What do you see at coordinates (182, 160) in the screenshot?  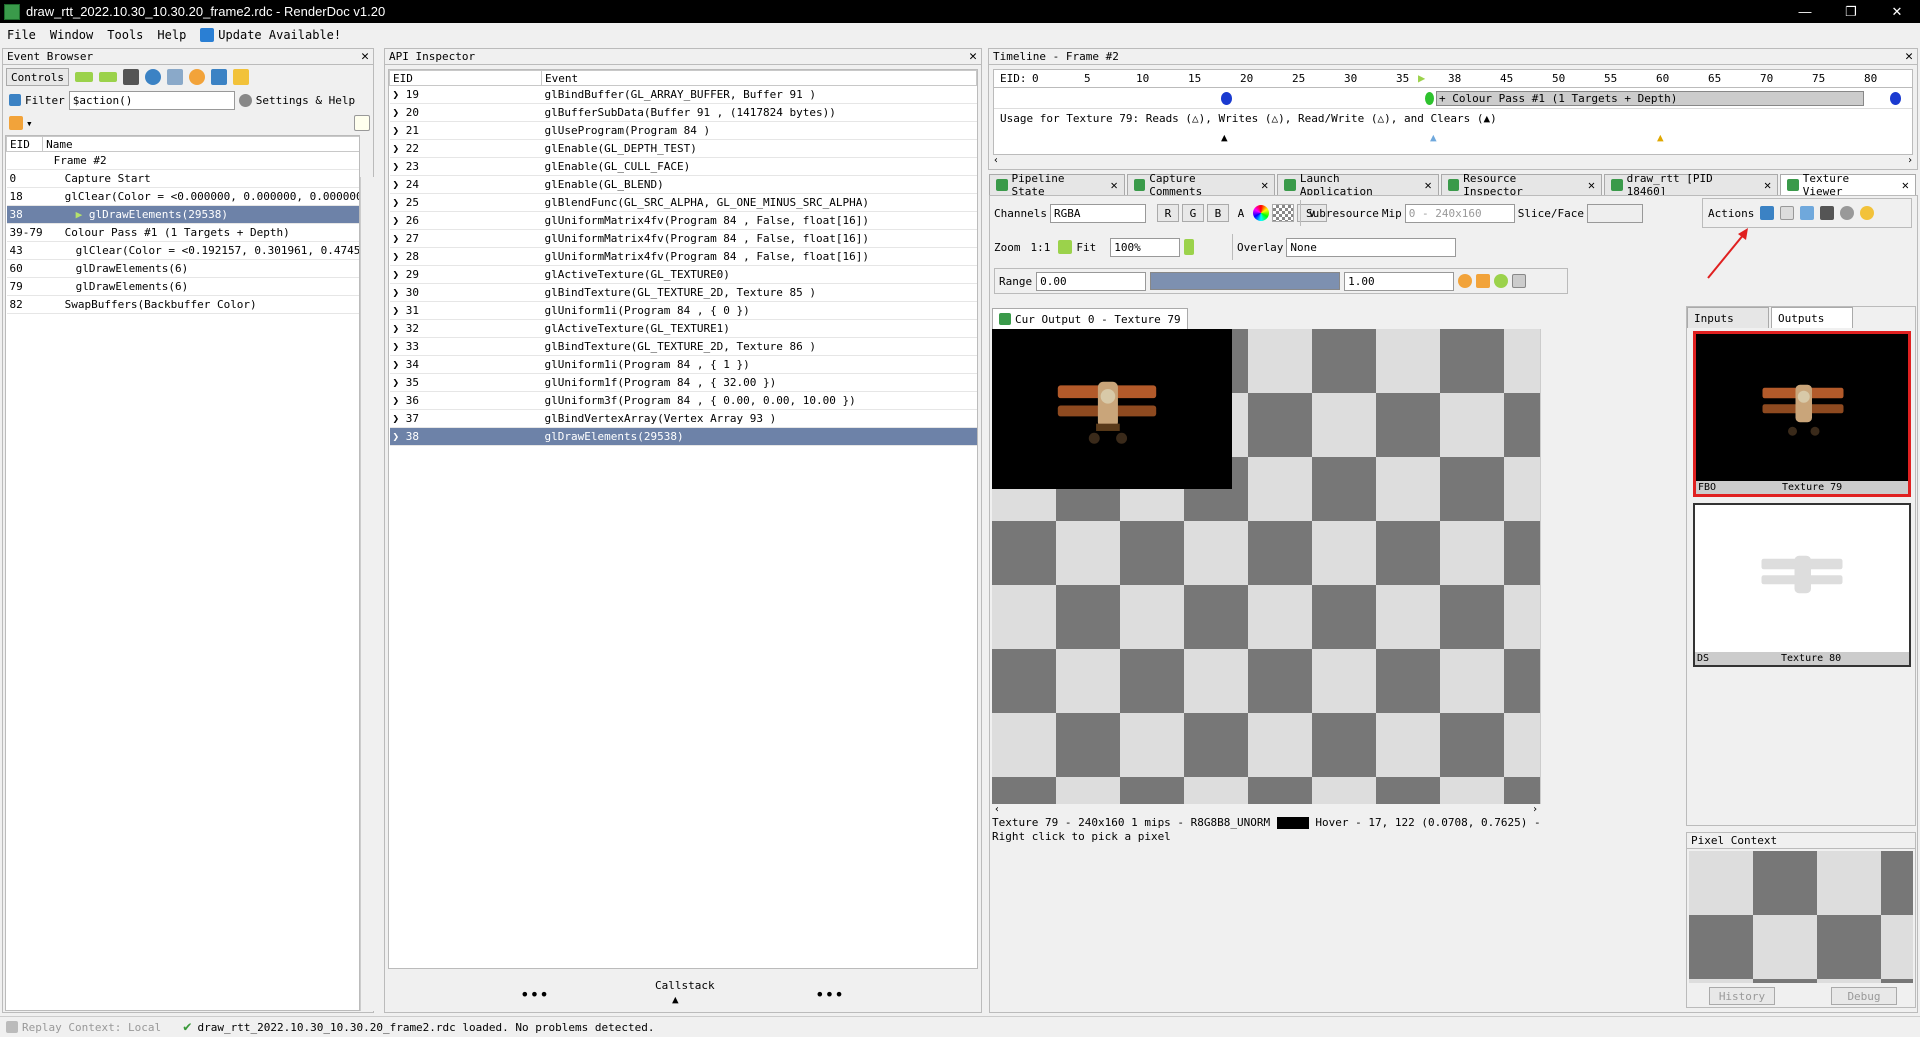 I see `event-row: Frame #2` at bounding box center [182, 160].